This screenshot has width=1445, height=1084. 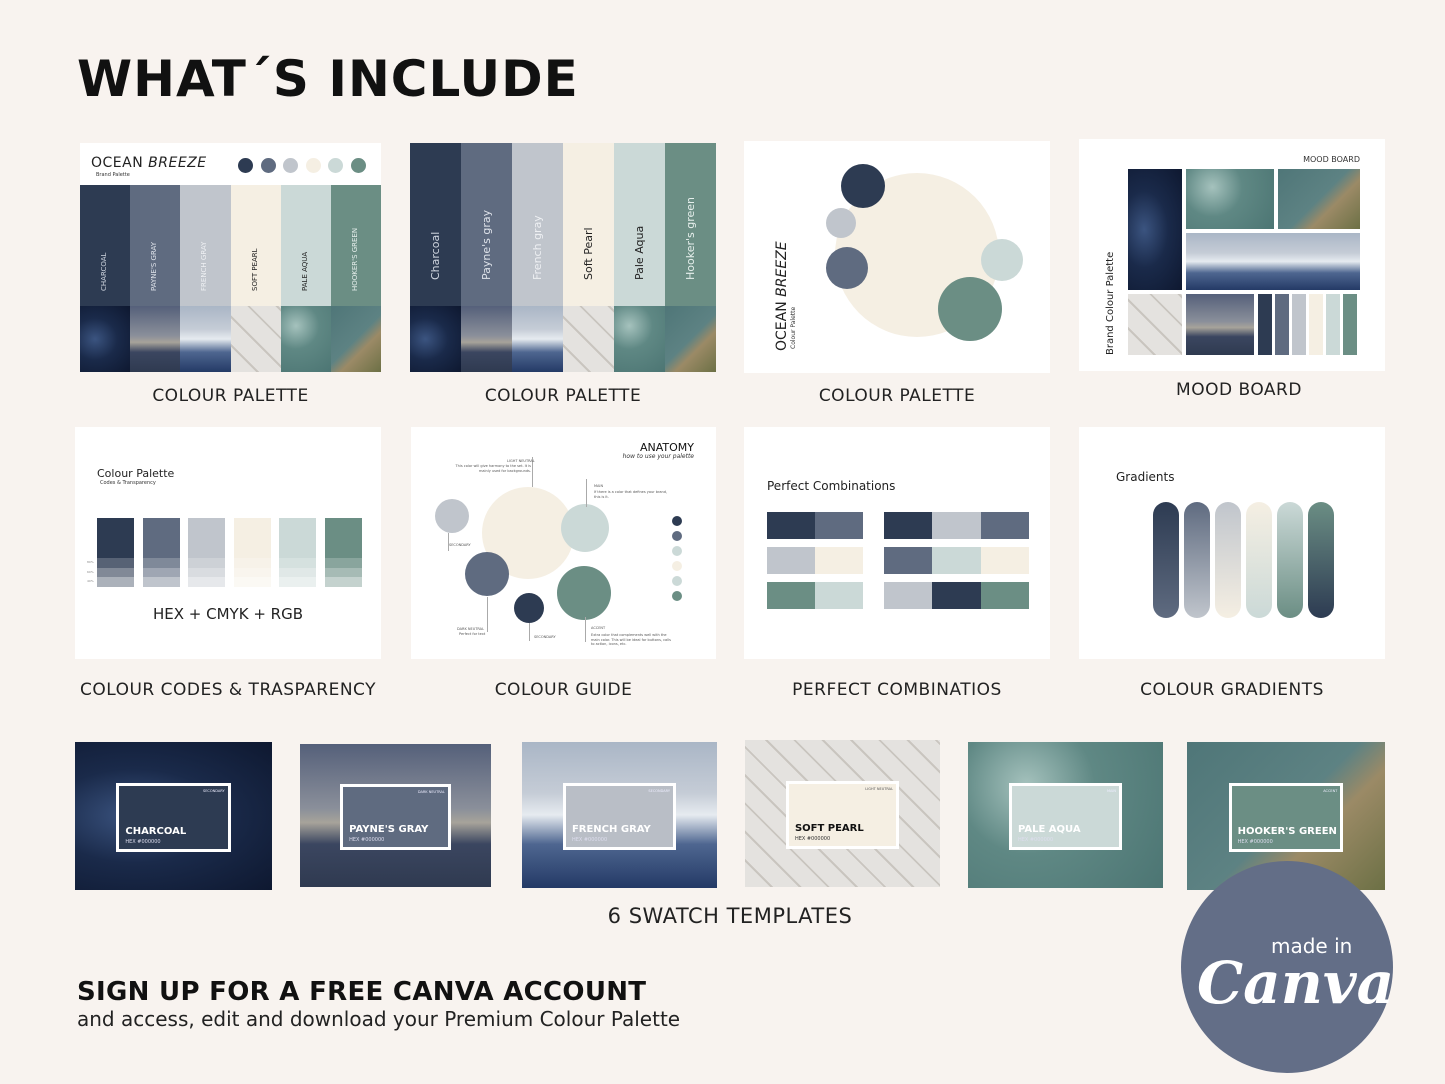 I want to click on mood-board-card: MOOD BOARD Brand Colour Palette, so click(x=1232, y=255).